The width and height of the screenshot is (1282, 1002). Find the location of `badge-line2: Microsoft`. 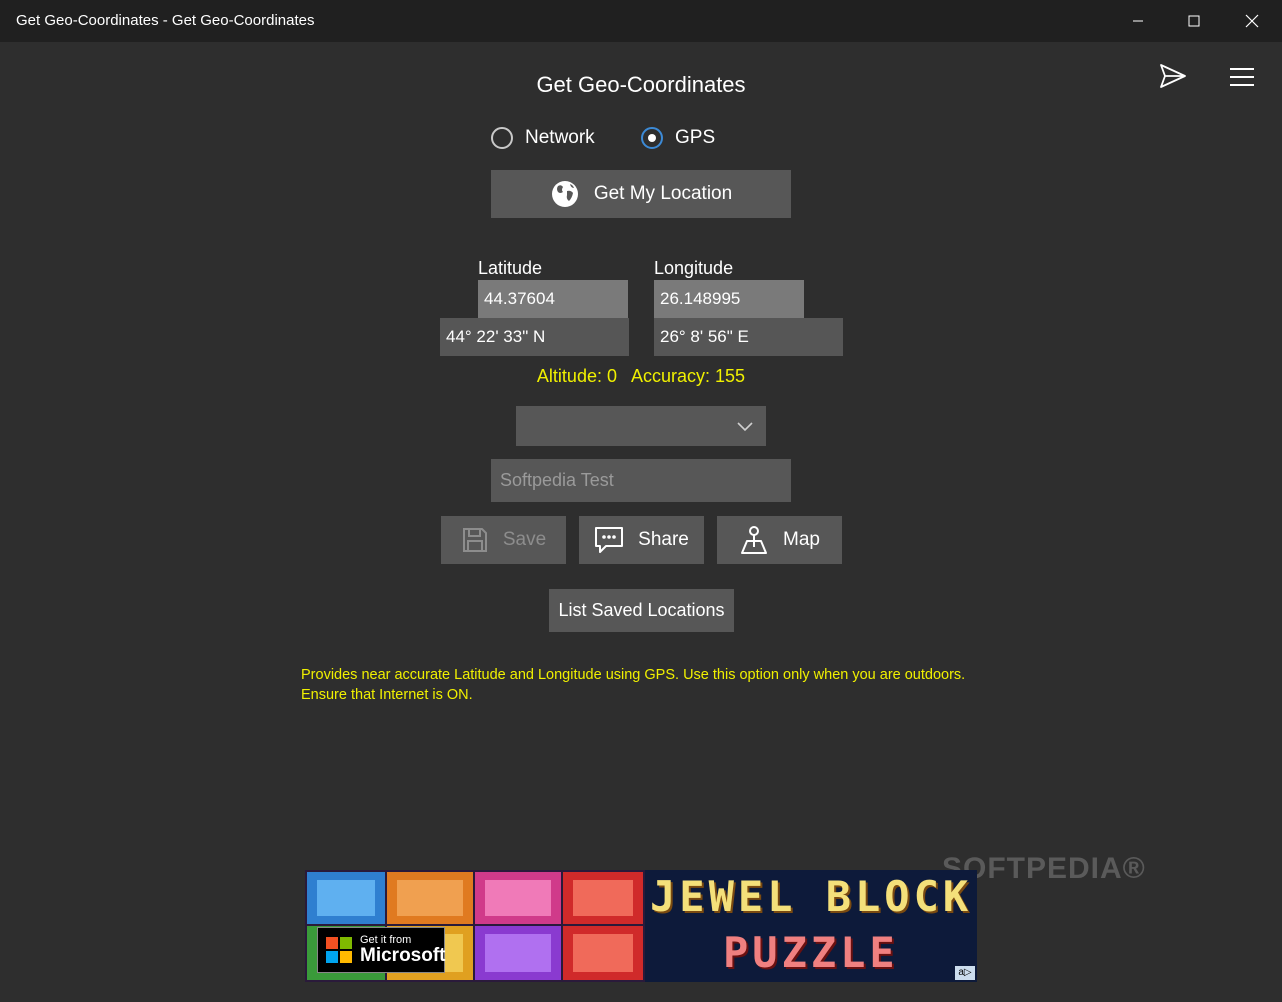

badge-line2: Microsoft is located at coordinates (403, 955).